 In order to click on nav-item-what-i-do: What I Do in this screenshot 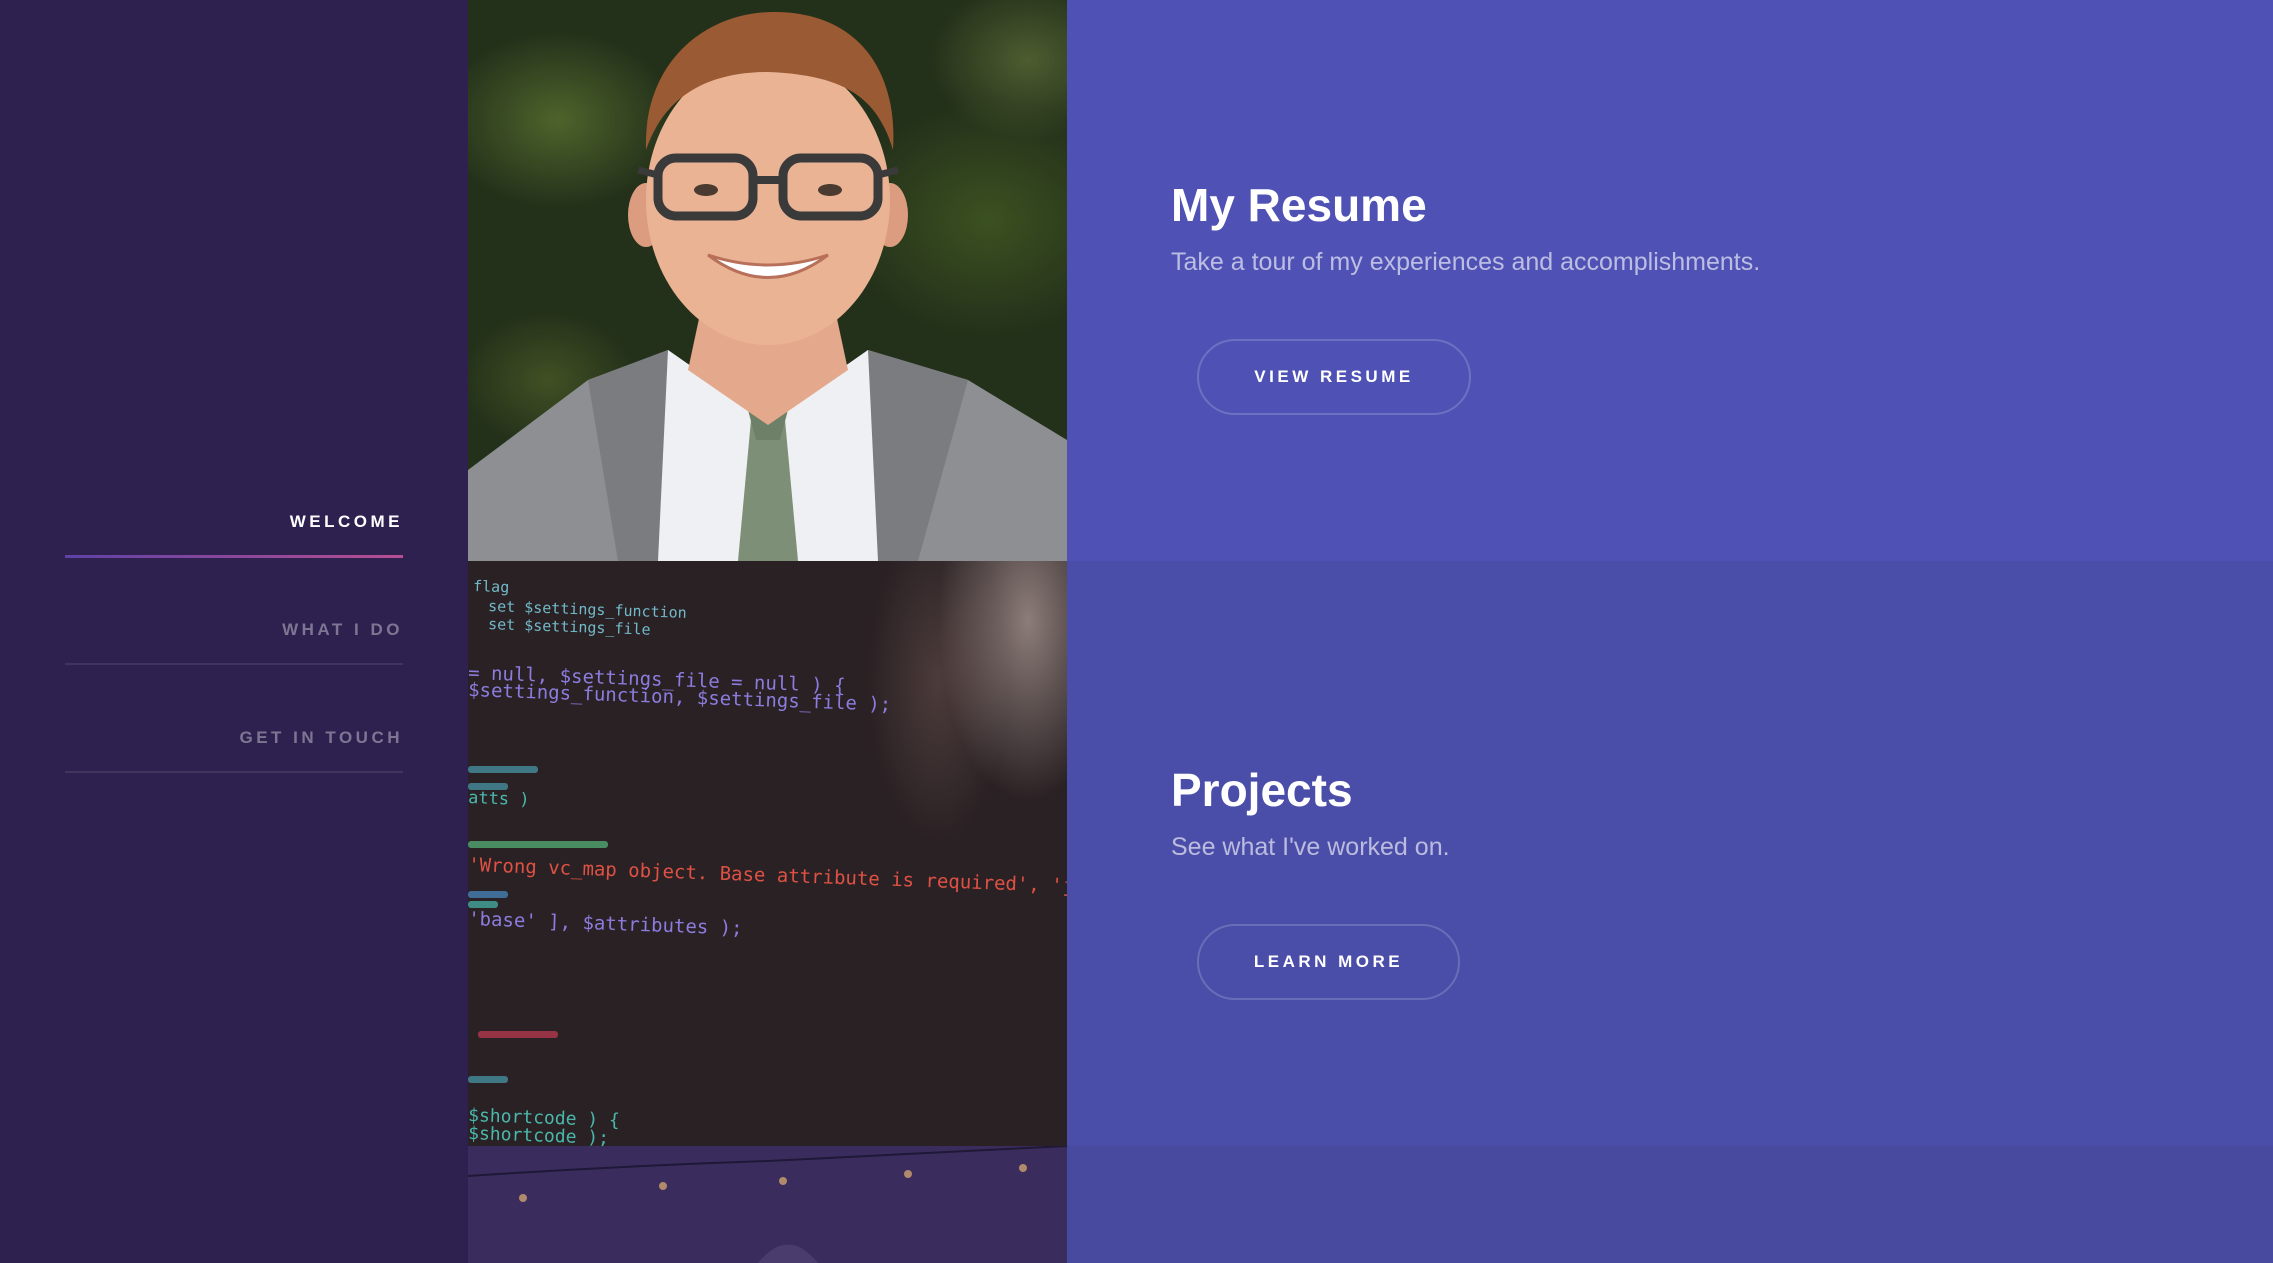, I will do `click(234, 658)`.